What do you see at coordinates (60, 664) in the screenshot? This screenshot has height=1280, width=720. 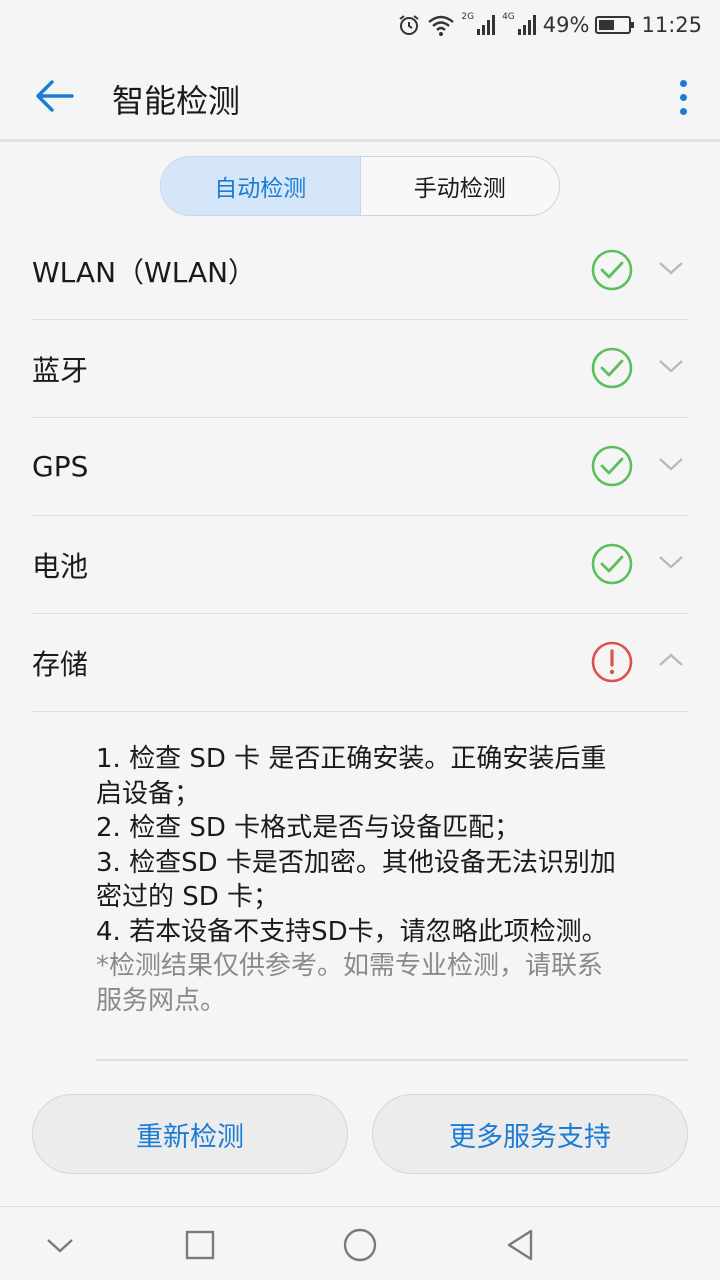 I see `check-label: 存储` at bounding box center [60, 664].